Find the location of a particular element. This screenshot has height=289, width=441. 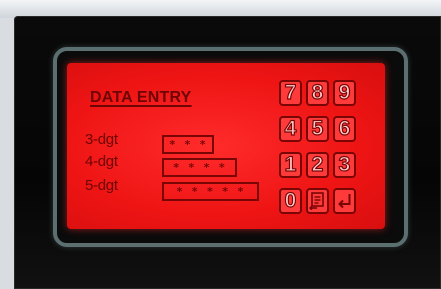

enter-button is located at coordinates (344, 201).